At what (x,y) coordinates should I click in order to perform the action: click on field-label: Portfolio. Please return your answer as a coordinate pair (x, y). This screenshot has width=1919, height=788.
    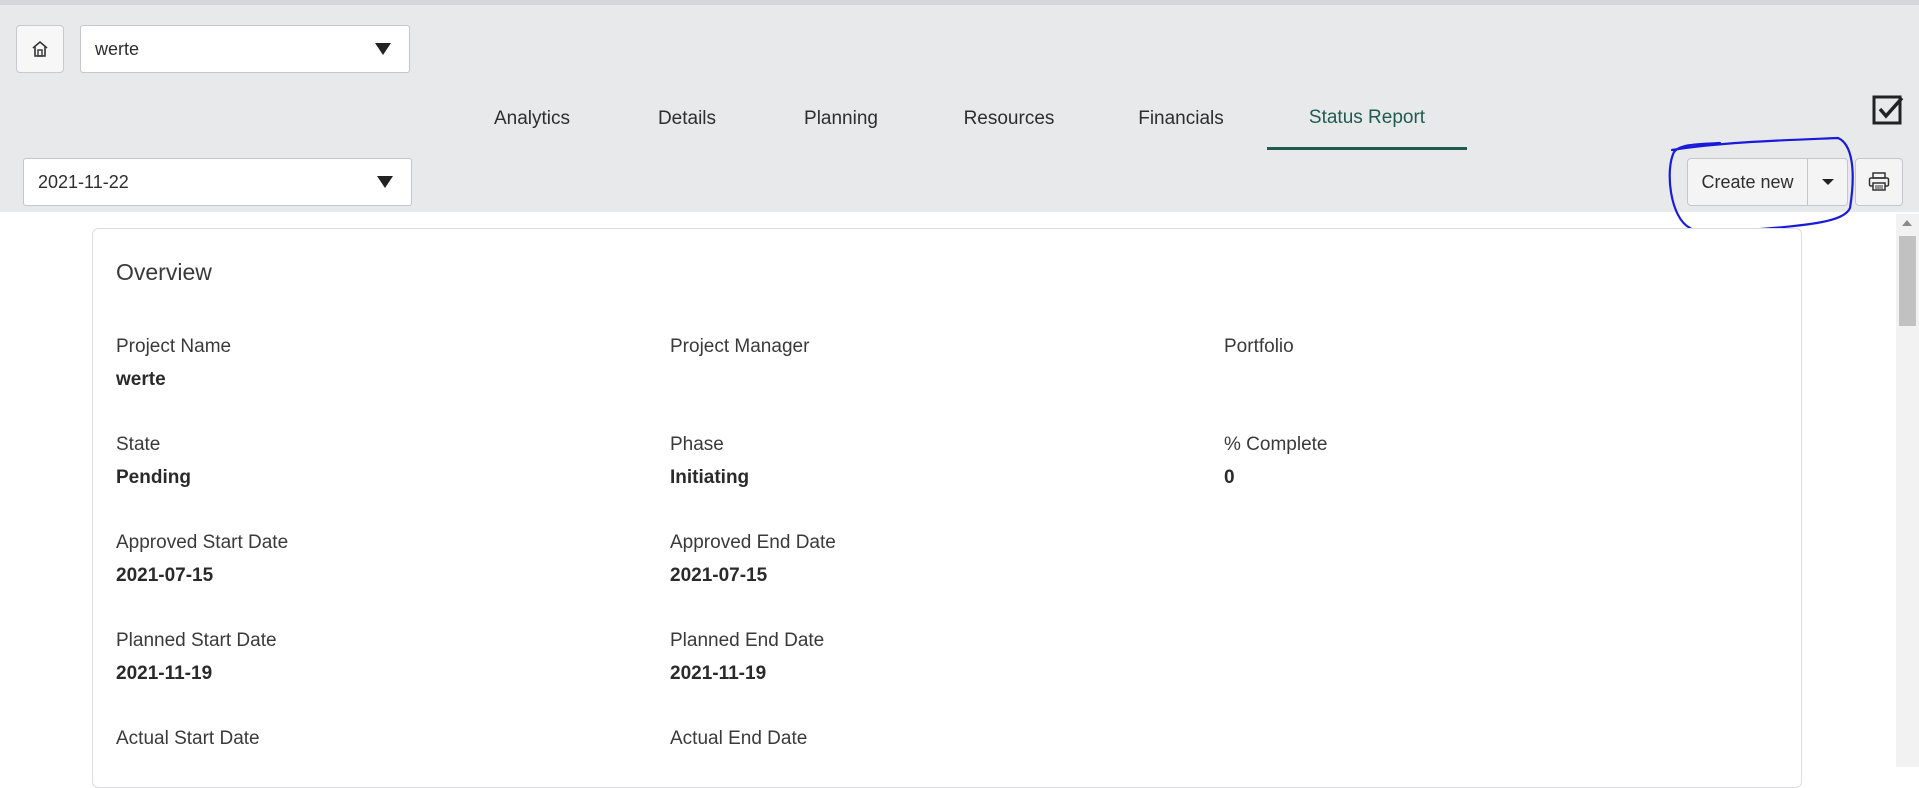
    Looking at the image, I should click on (1259, 346).